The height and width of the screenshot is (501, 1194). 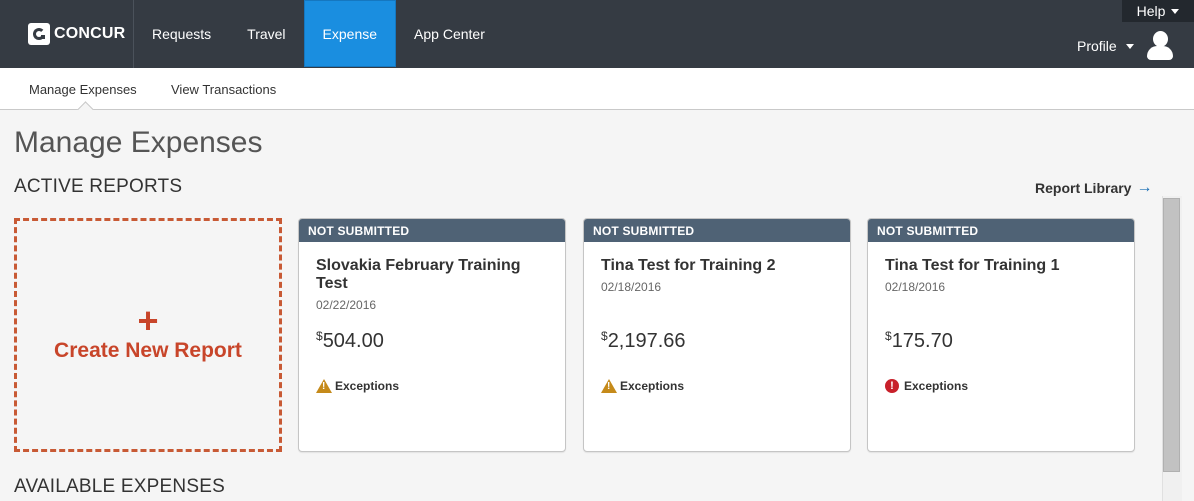 I want to click on profile-menu-button: Profile, so click(x=1105, y=46).